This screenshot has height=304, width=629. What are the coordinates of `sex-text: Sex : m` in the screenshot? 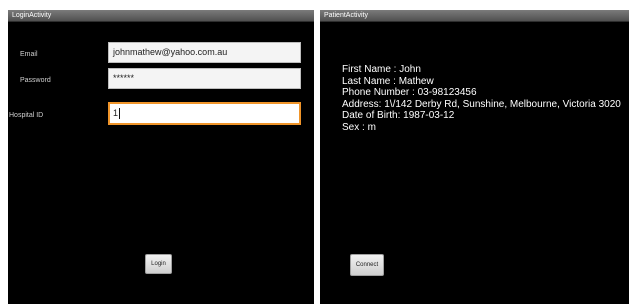 It's located at (359, 127).